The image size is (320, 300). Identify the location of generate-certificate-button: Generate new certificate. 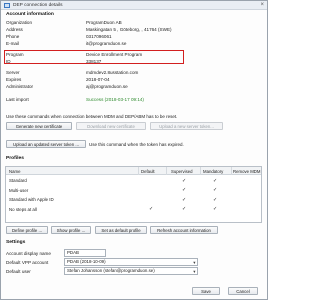
(39, 126).